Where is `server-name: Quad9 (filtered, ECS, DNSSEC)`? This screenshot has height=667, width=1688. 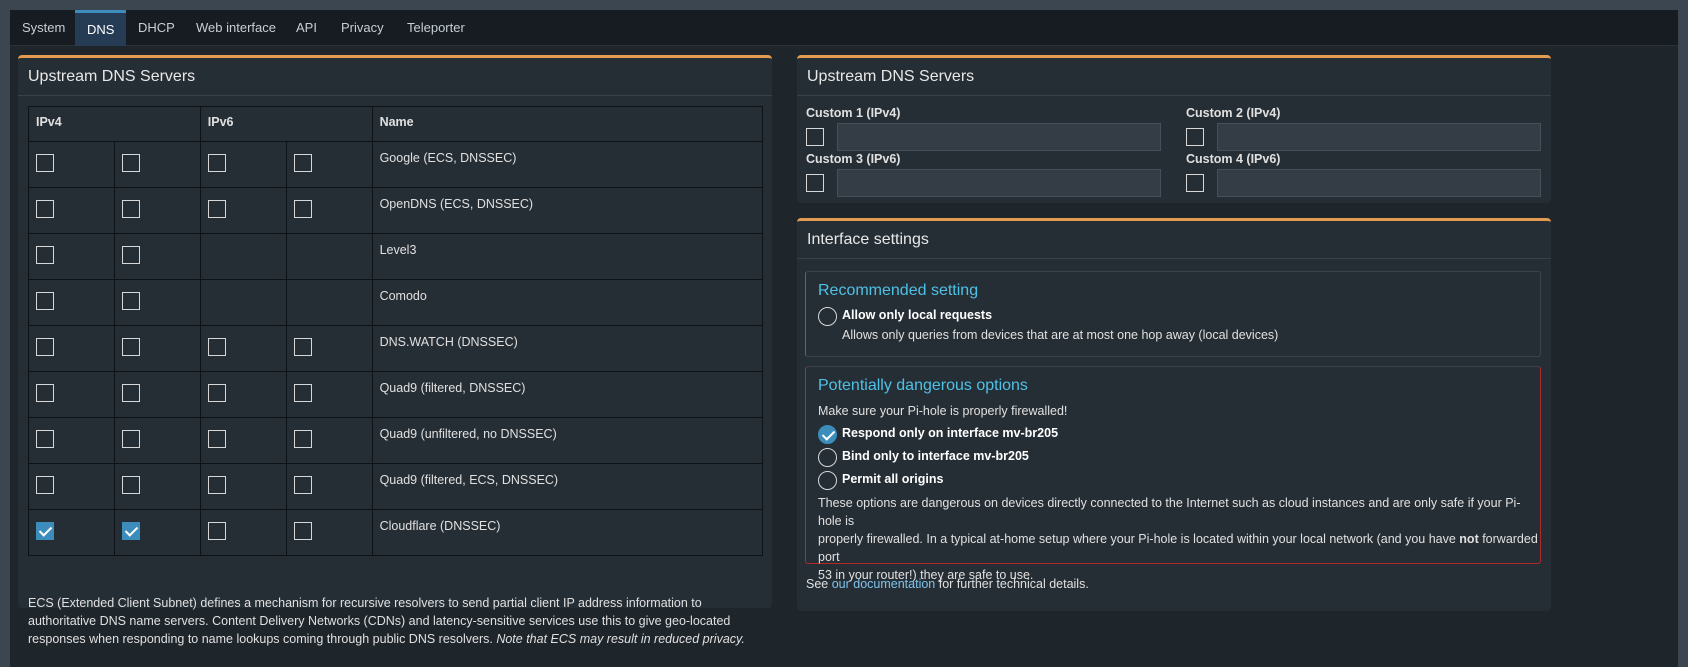 server-name: Quad9 (filtered, ECS, DNSSEC) is located at coordinates (567, 486).